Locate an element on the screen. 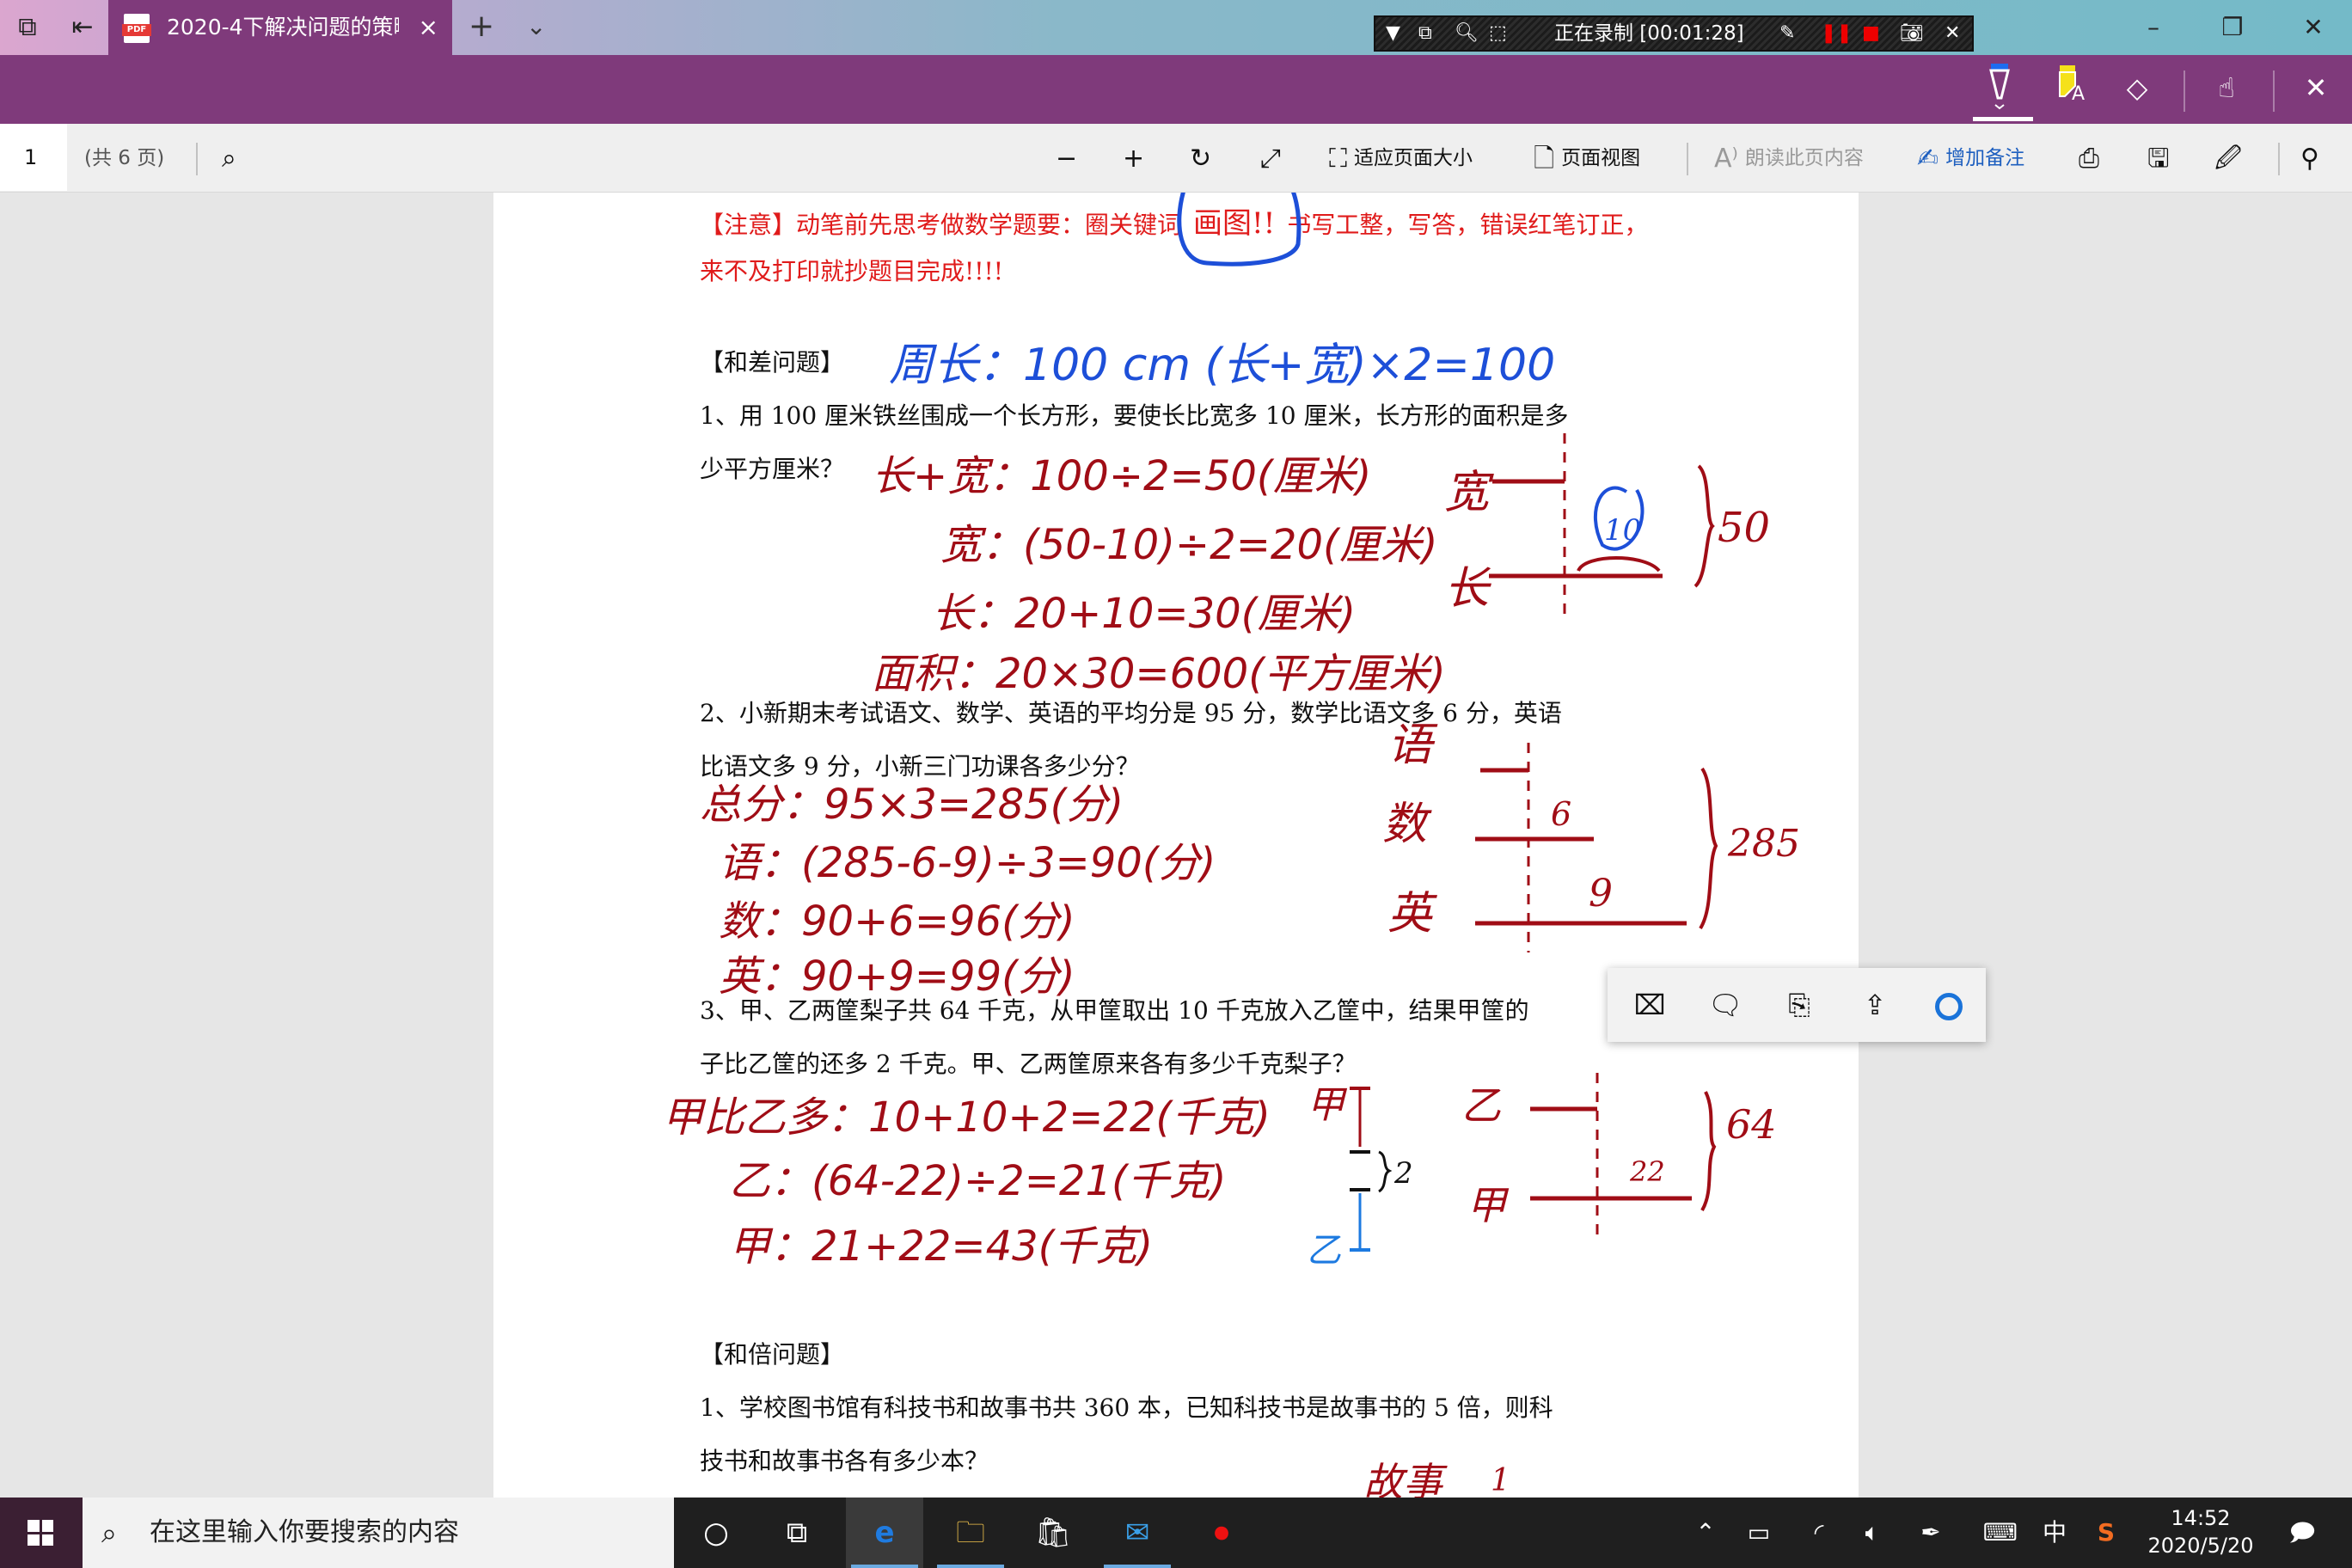 The image size is (2352, 1568). page-view-button: 🗋︎ 页面视图 is located at coordinates (1587, 158).